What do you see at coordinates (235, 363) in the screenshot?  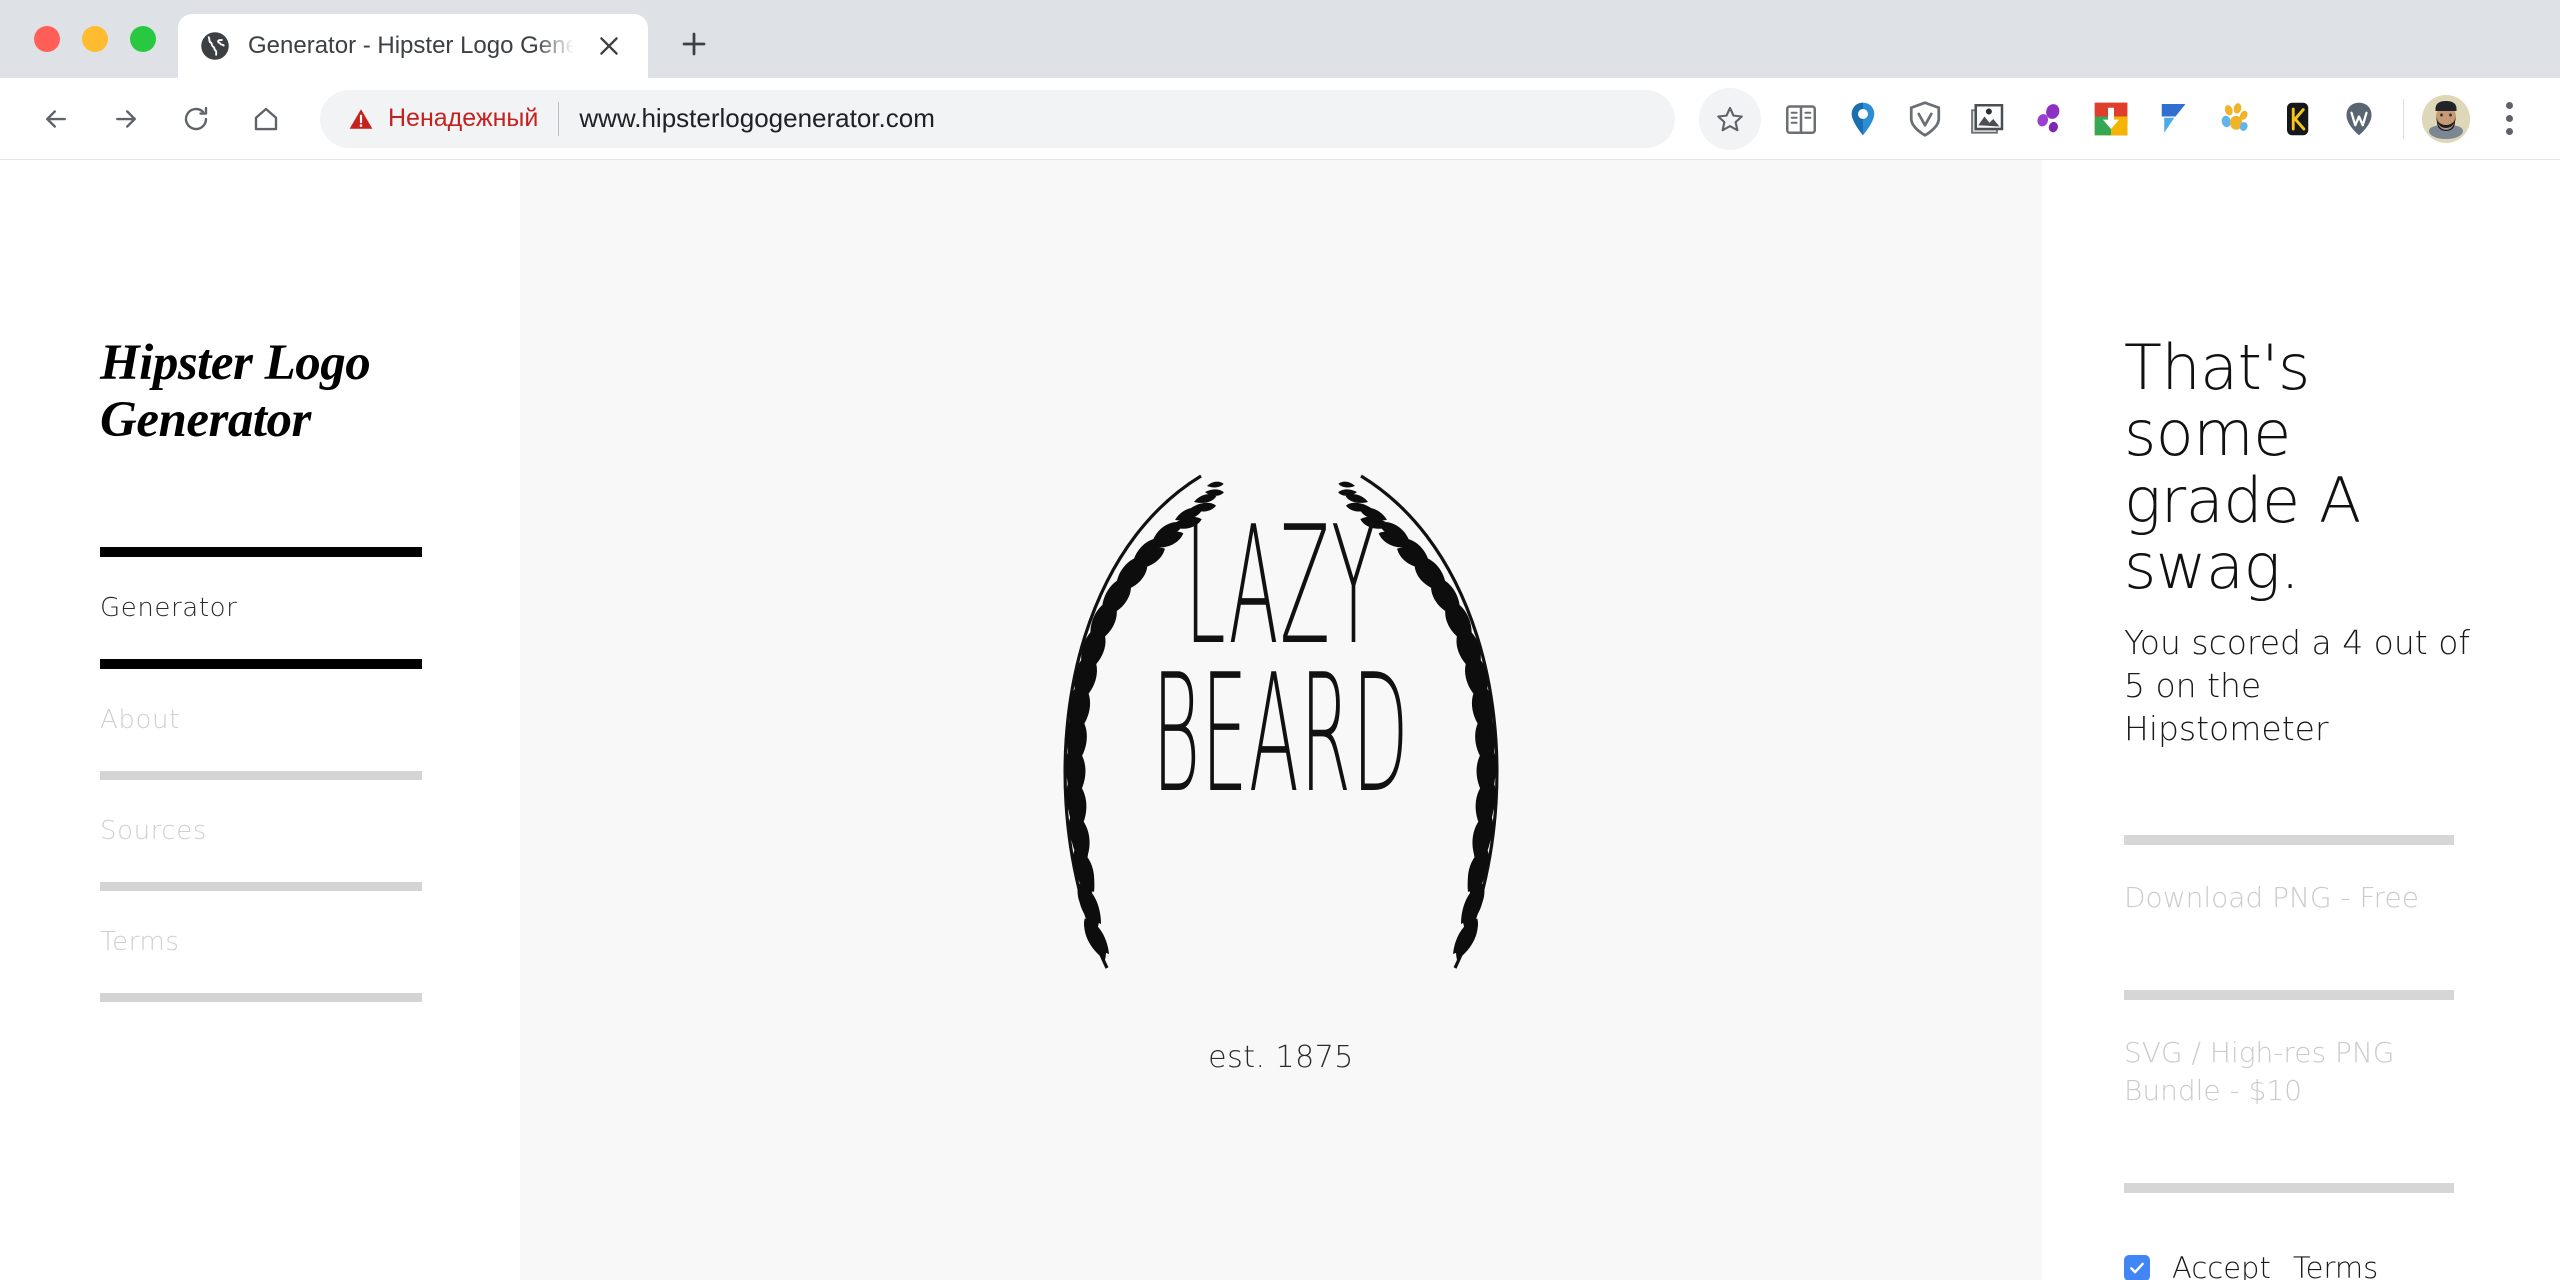 I see `brand-line-1: Hipster Logo` at bounding box center [235, 363].